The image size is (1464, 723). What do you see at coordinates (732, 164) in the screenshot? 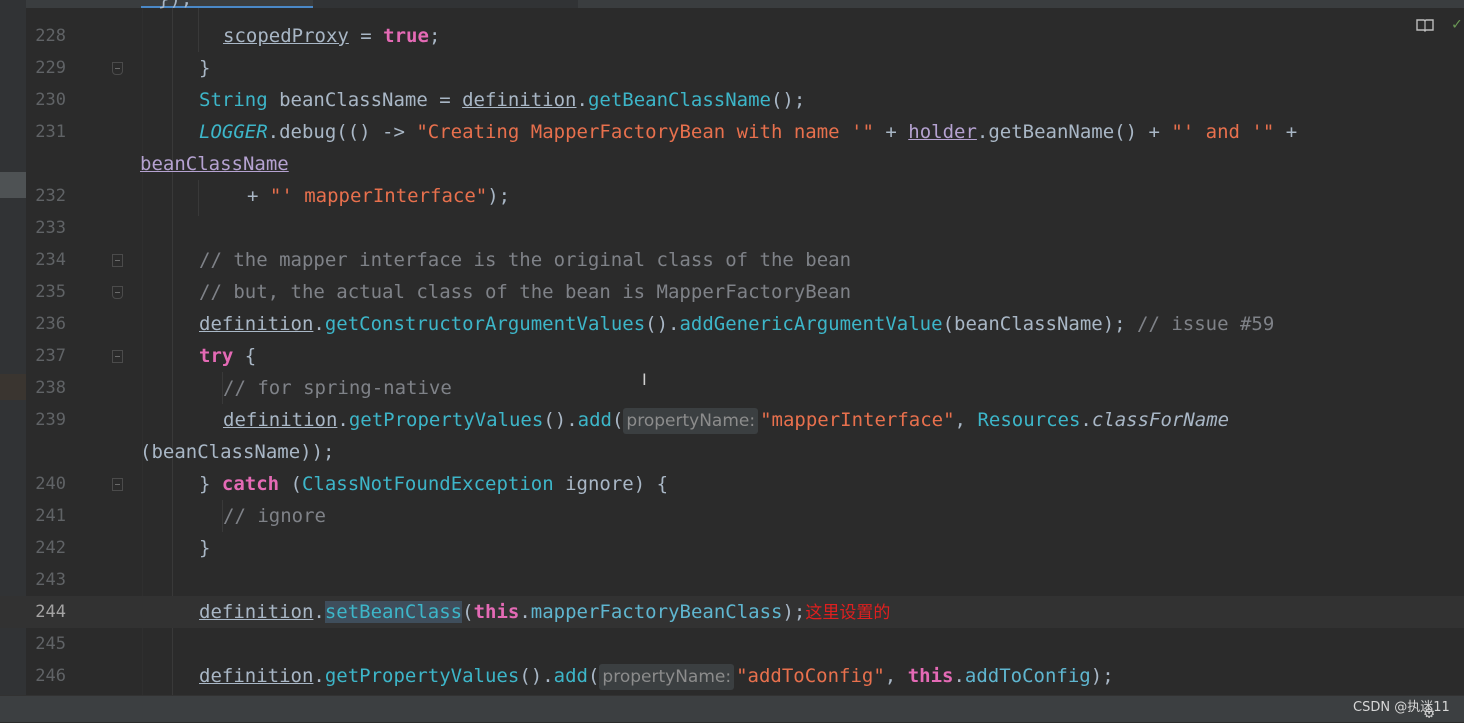
I see `code-line-wrap: beanClassName` at bounding box center [732, 164].